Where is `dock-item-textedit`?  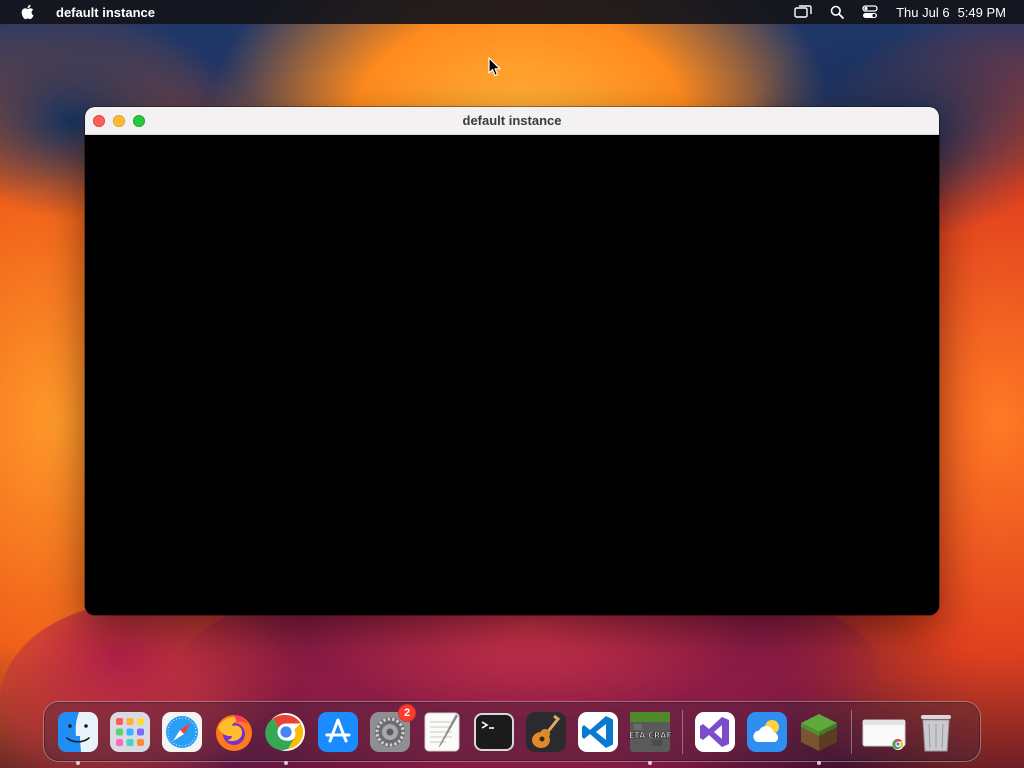
dock-item-textedit is located at coordinates (442, 732).